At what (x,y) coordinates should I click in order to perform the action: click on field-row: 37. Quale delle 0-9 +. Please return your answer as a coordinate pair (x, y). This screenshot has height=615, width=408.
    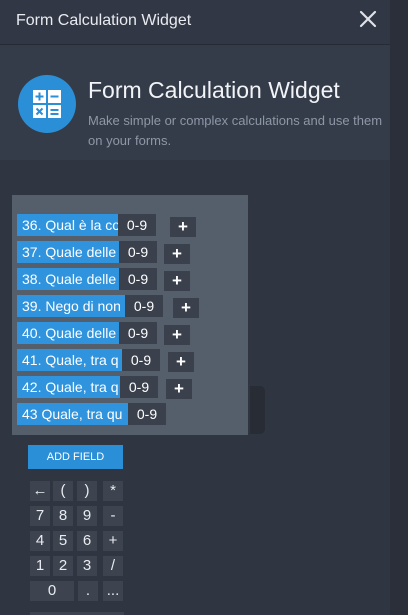
    Looking at the image, I should click on (132, 252).